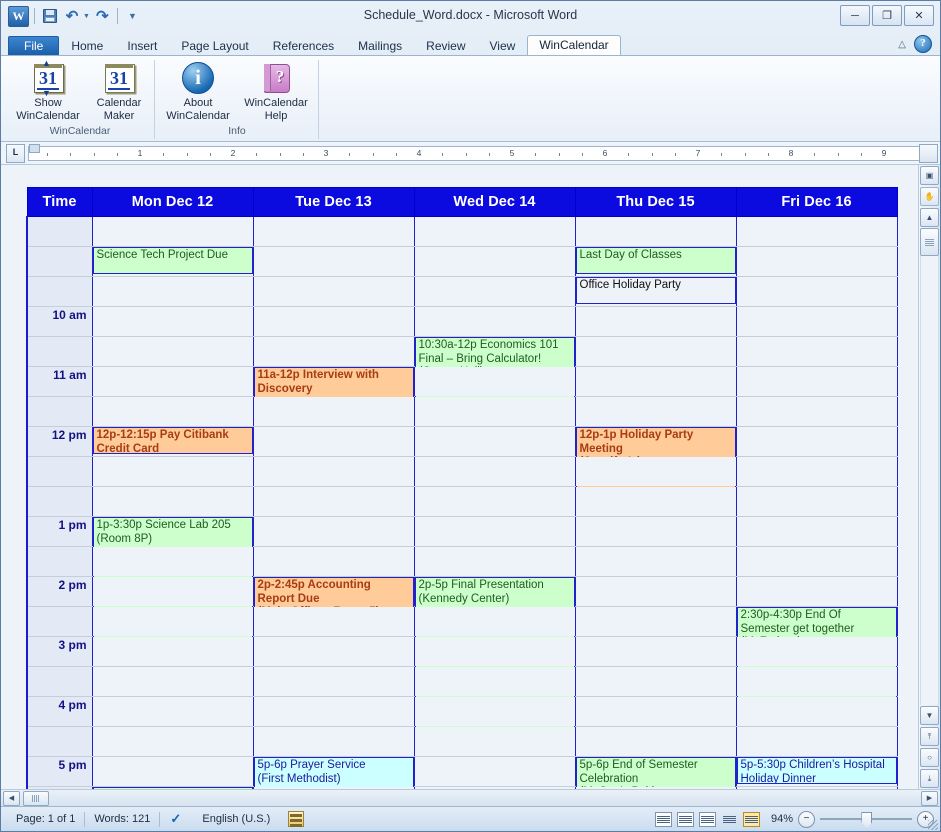 Image resolution: width=941 pixels, height=832 pixels. What do you see at coordinates (929, 175) in the screenshot?
I see `select-browse-object-icon: ▣` at bounding box center [929, 175].